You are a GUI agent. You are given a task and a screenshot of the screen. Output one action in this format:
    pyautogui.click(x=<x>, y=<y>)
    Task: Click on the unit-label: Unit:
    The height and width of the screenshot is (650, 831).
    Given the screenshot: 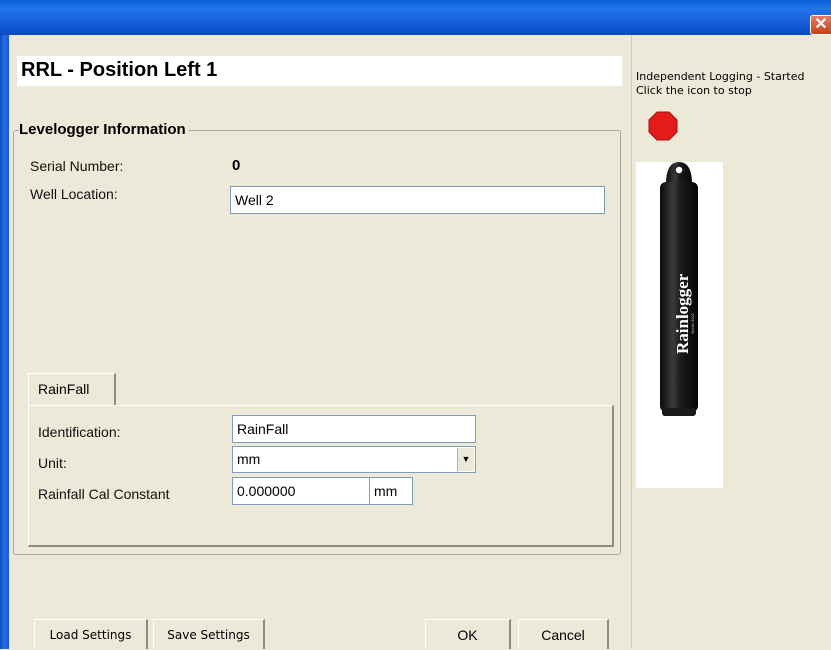 What is the action you would take?
    pyautogui.click(x=52, y=463)
    